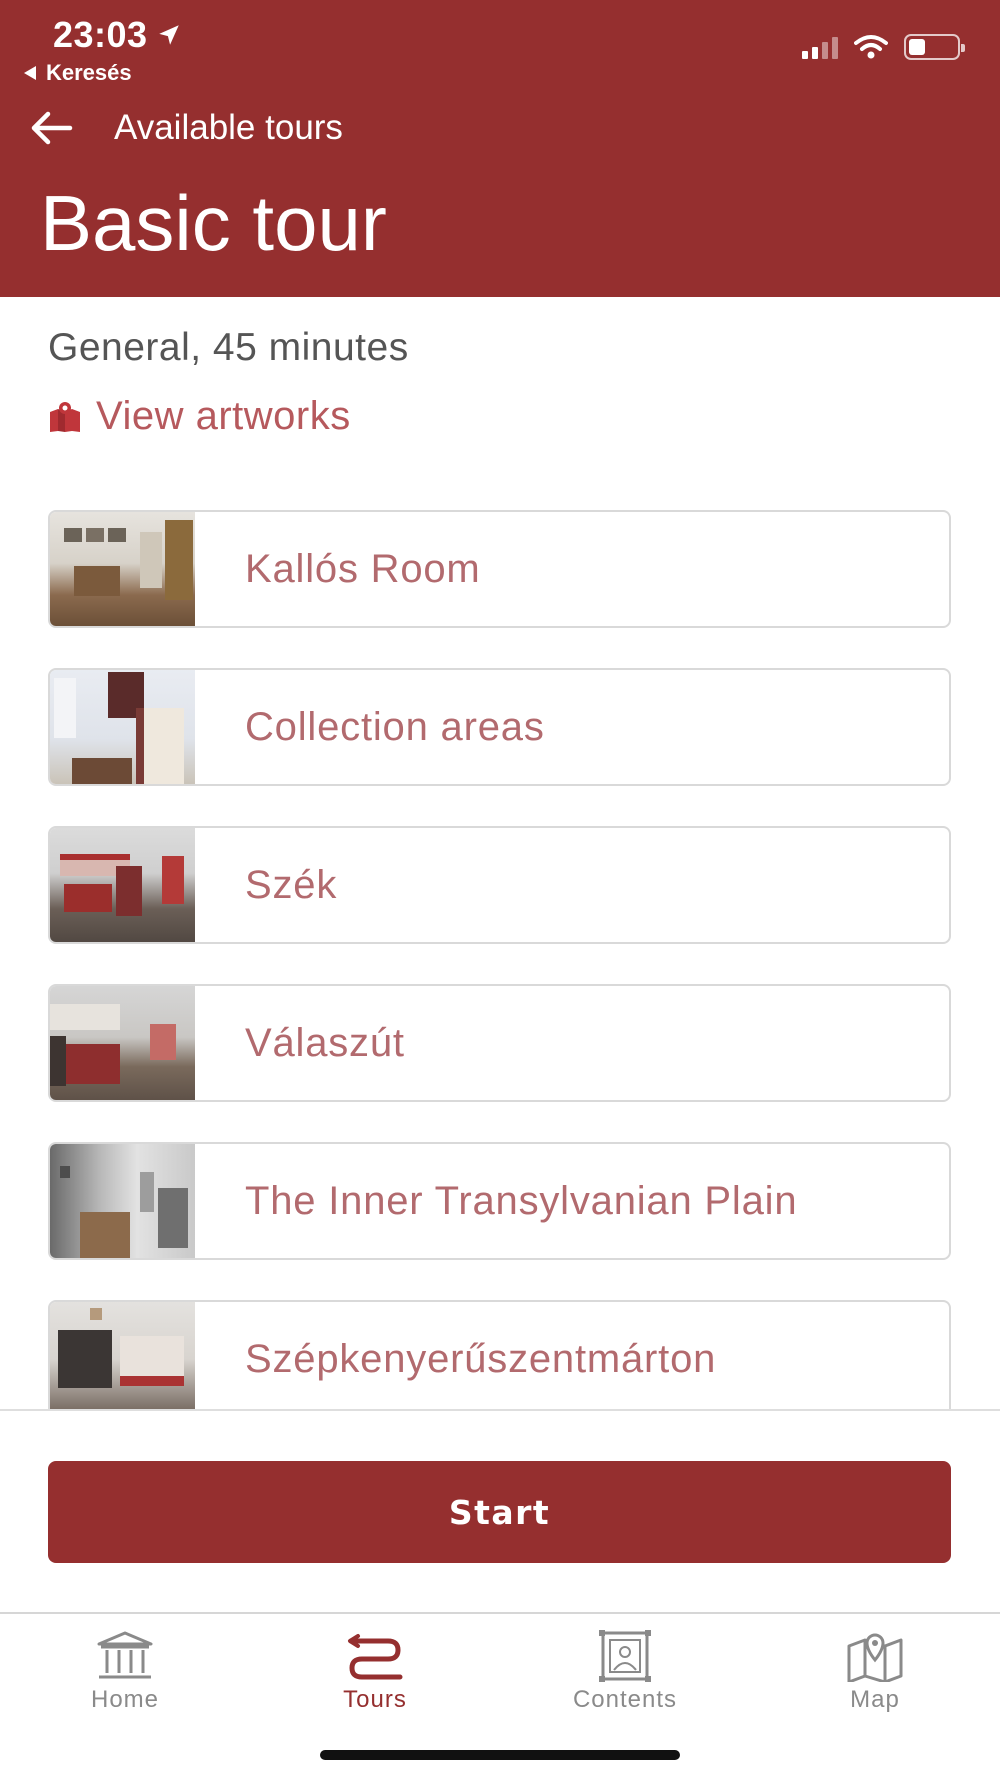 This screenshot has height=1778, width=1000. Describe the element at coordinates (228, 347) in the screenshot. I see `tour-subtitle: General, 45 minutes` at that location.